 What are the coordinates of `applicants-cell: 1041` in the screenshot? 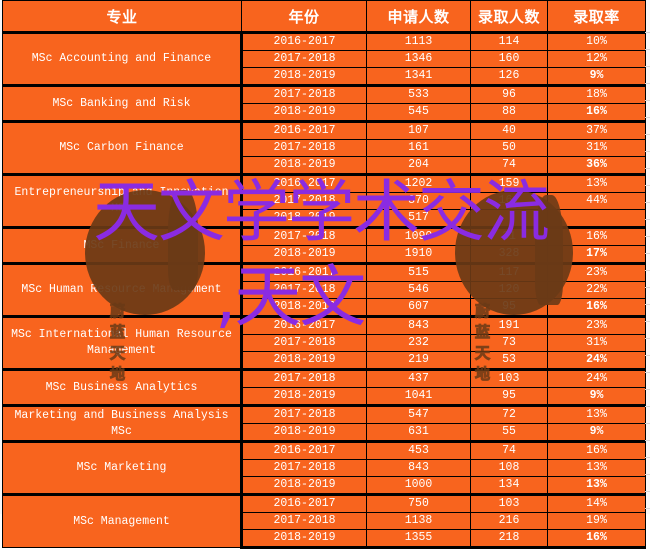 It's located at (418, 397).